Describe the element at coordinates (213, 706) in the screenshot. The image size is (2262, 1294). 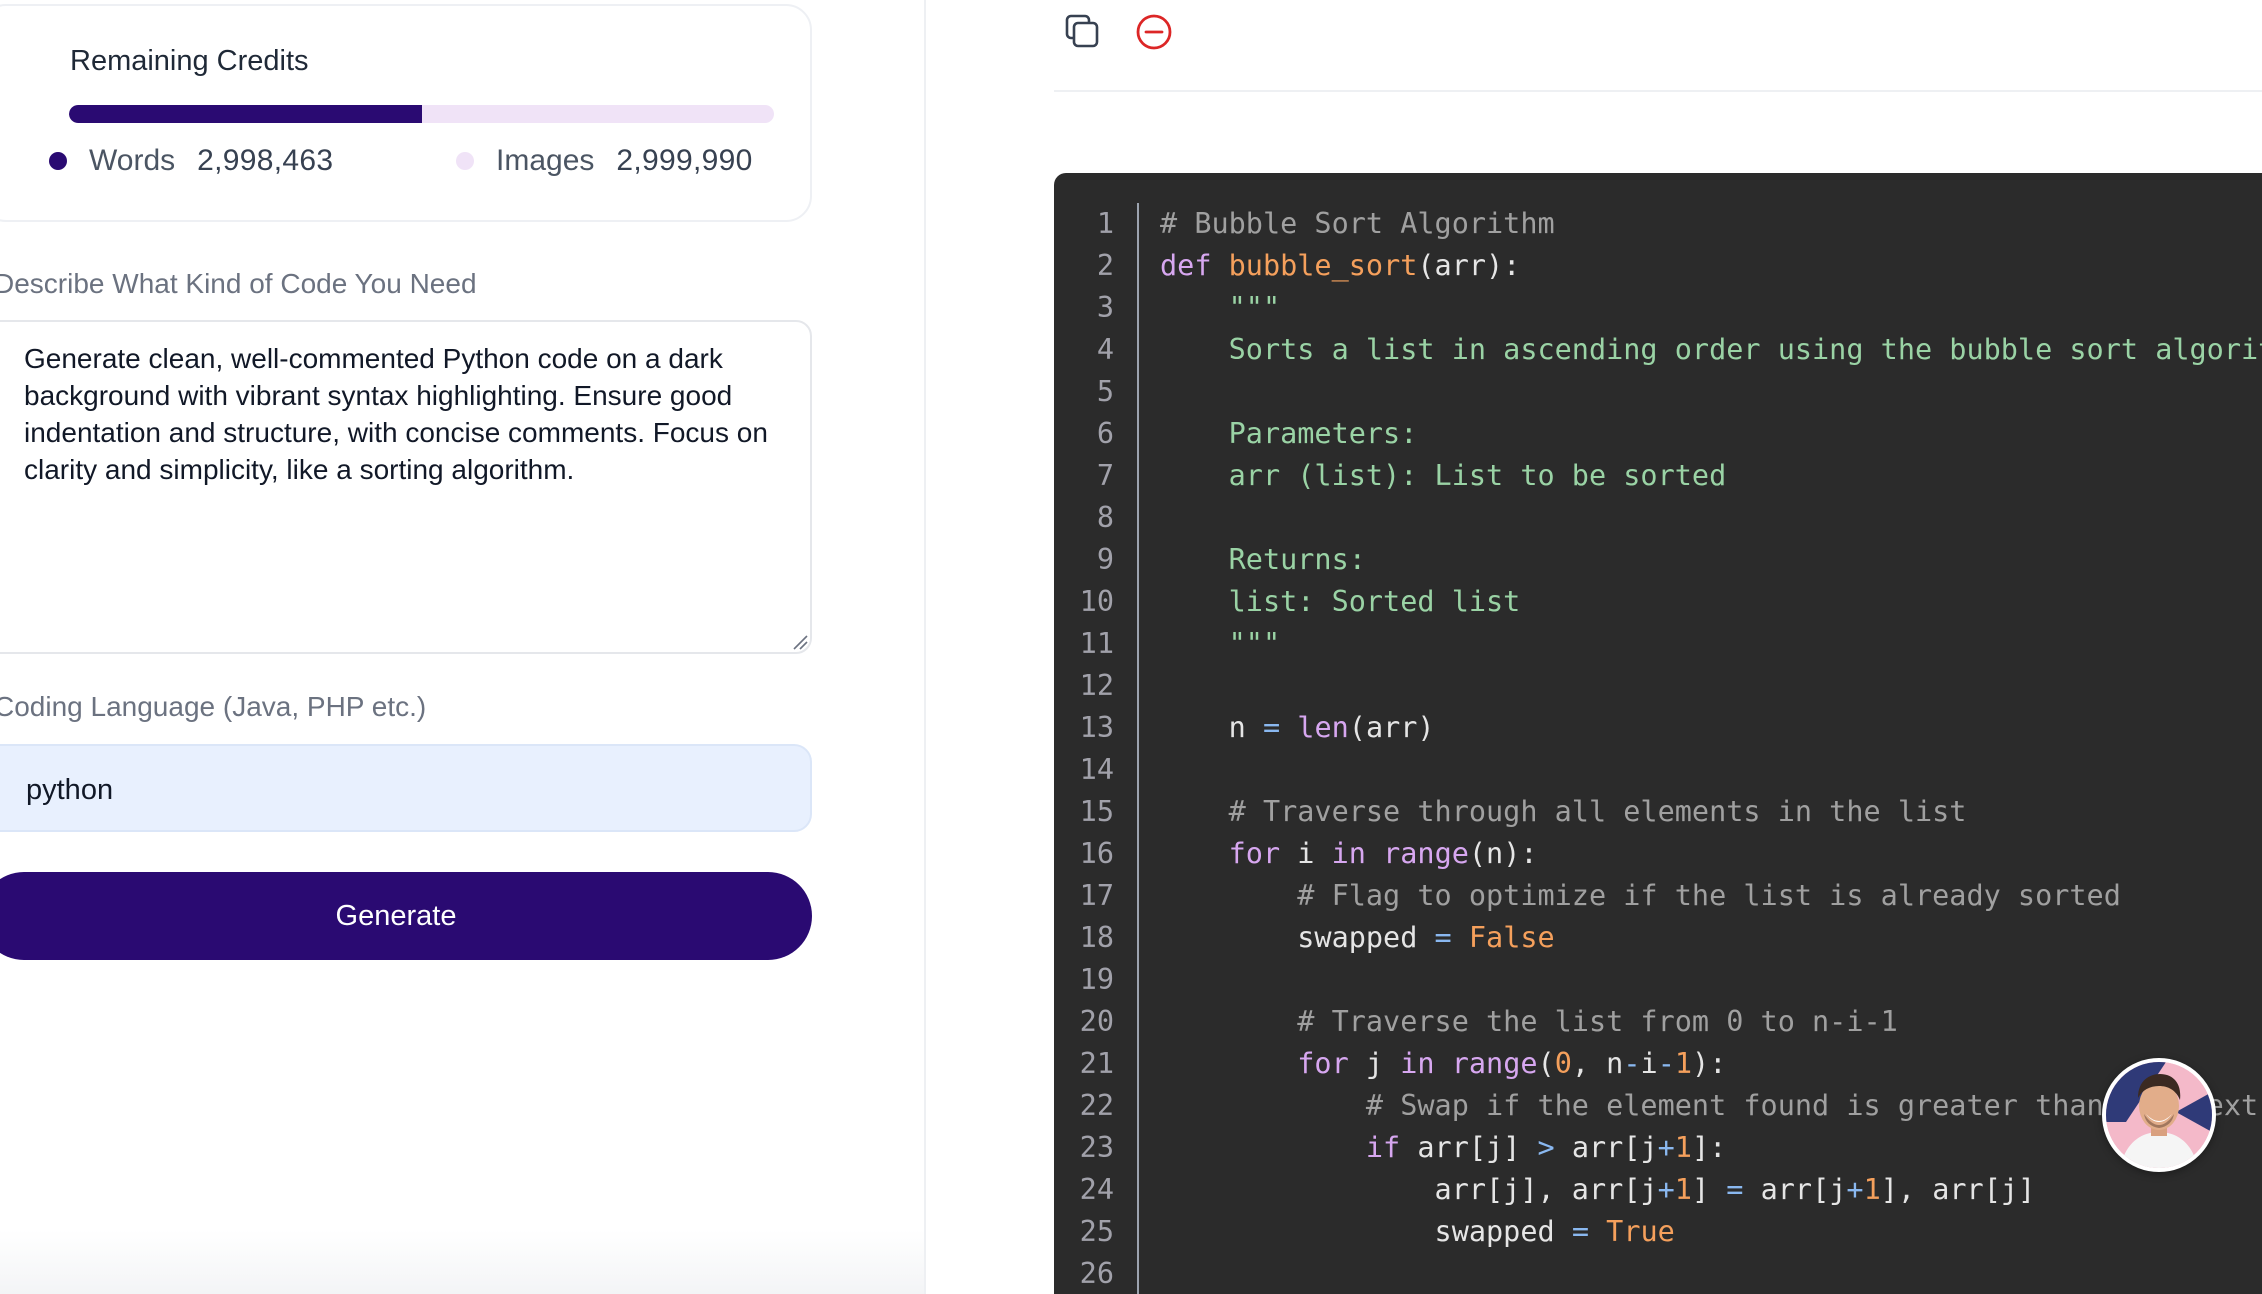
I see `language-label: Coding Language (Java, PHP etc.)` at that location.